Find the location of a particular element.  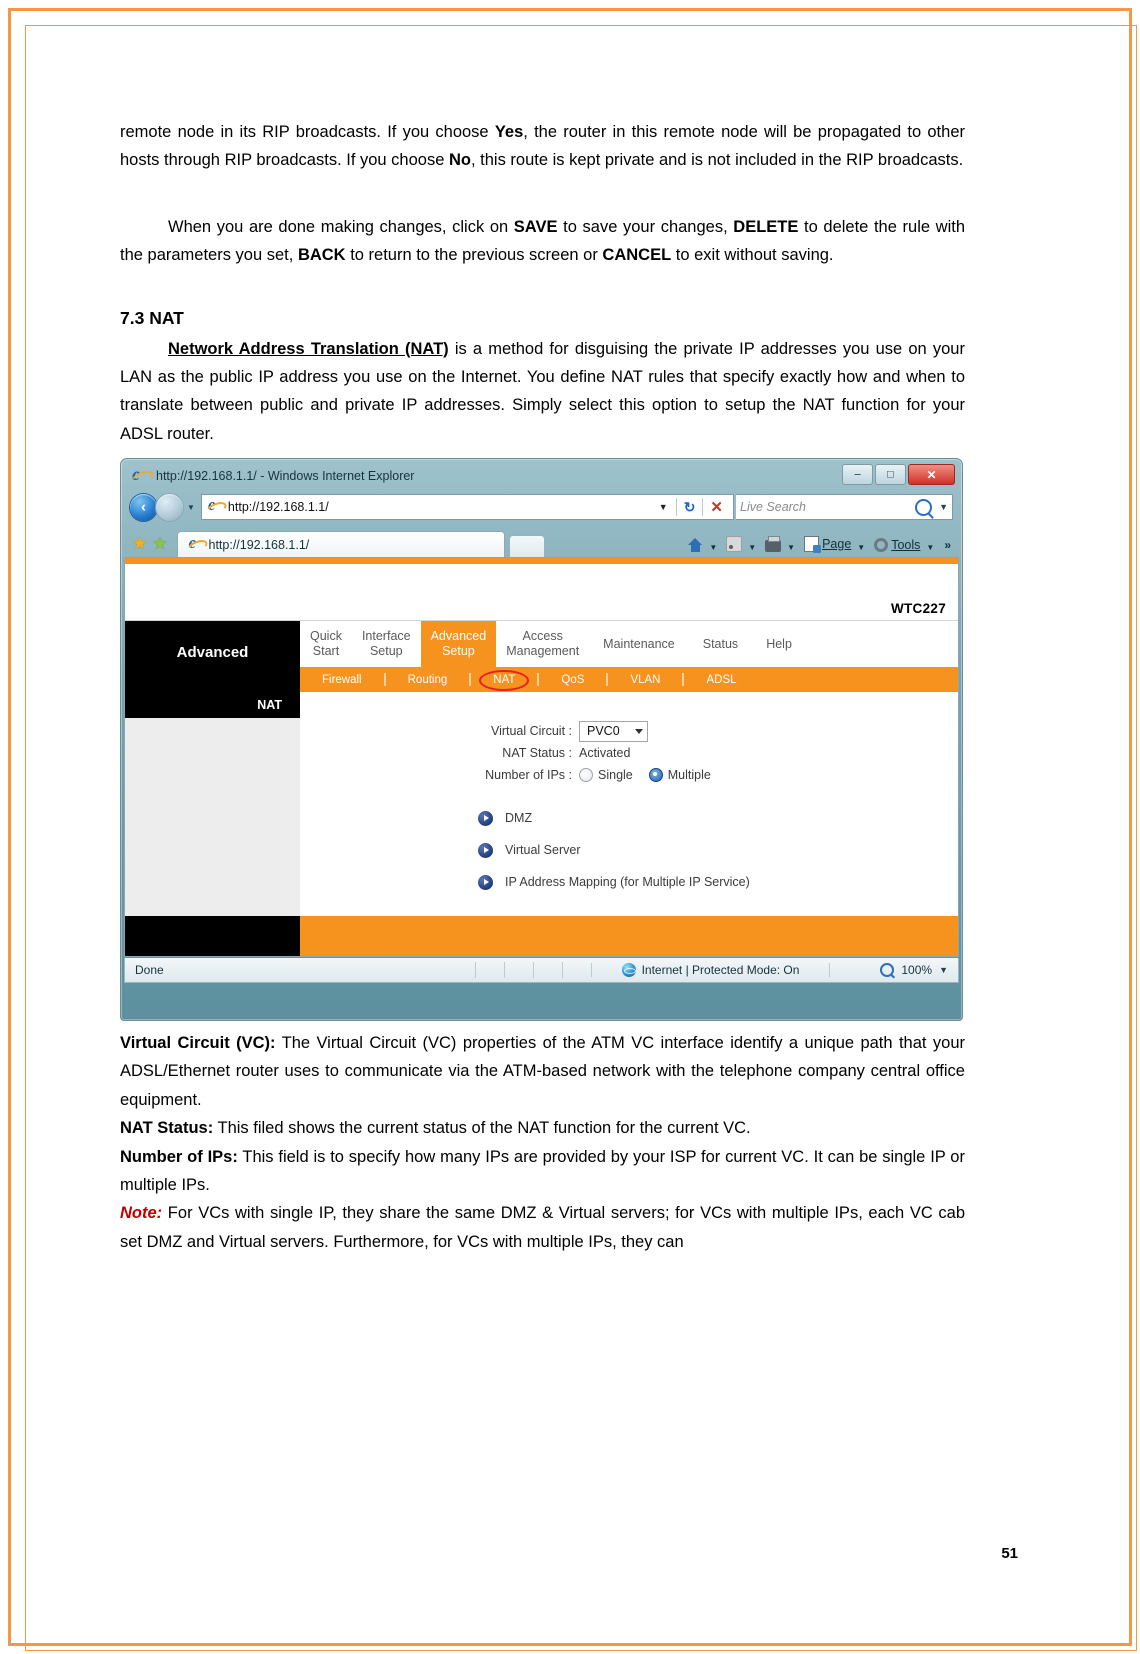

maximize-icon: □ is located at coordinates (890, 474).